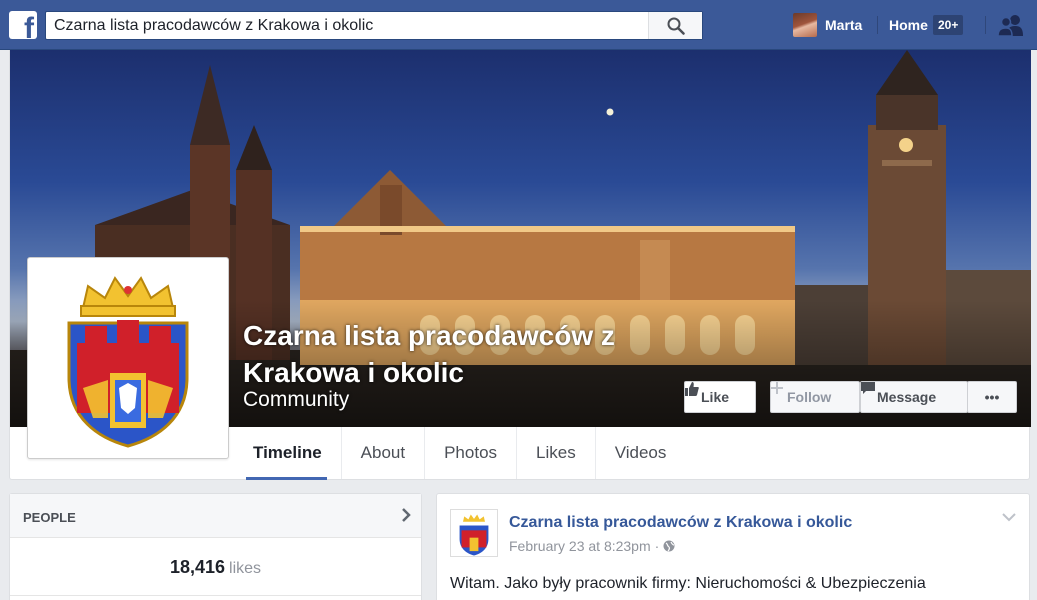  What do you see at coordinates (809, 397) in the screenshot?
I see `follow-label: Follow` at bounding box center [809, 397].